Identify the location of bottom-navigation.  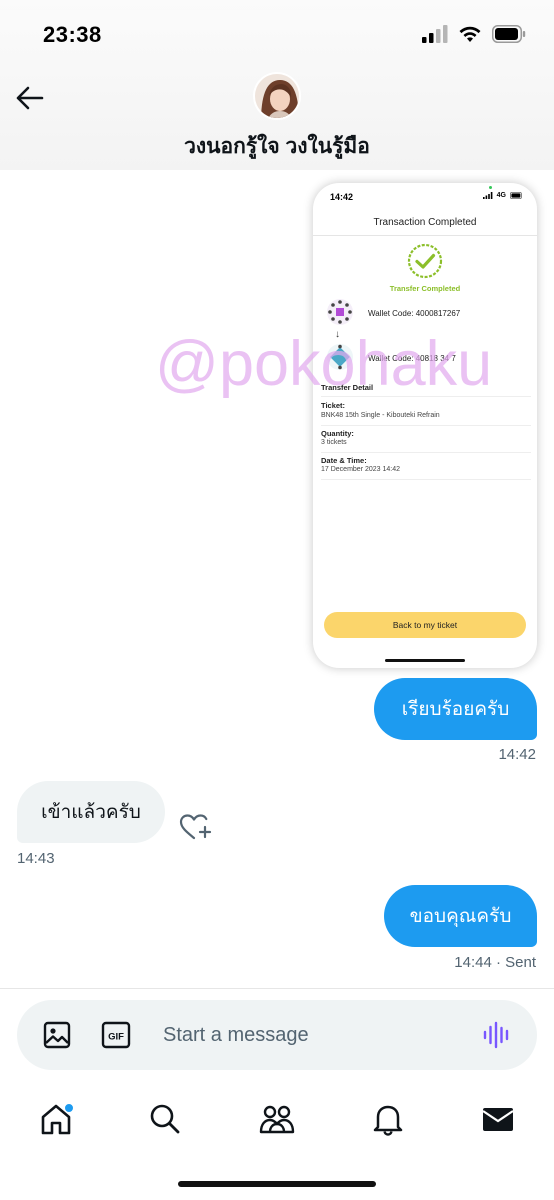
(277, 1120).